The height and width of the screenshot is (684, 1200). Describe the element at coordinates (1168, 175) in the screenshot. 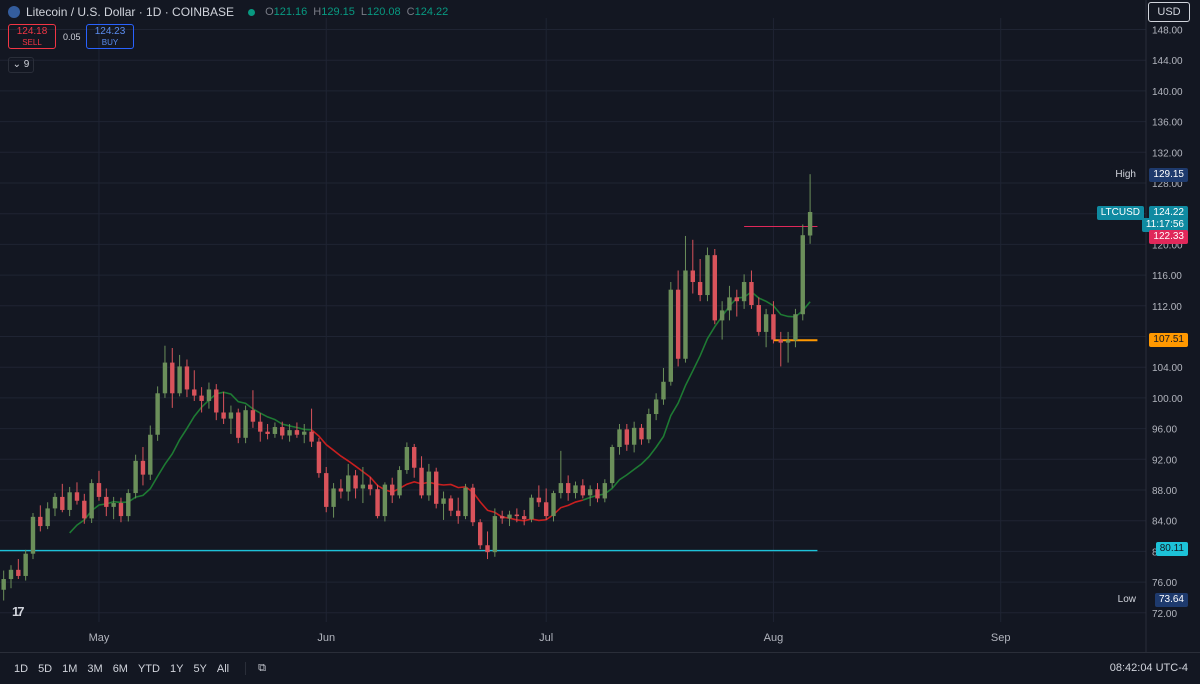

I see `high-tag-value: 129.15` at that location.